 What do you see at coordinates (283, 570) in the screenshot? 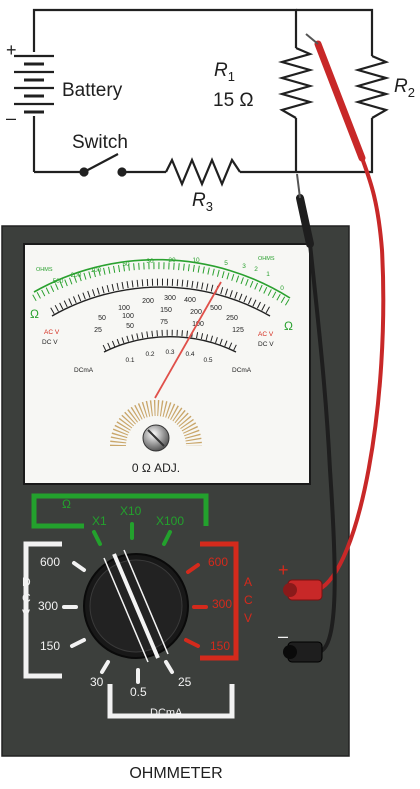
I see `plus-jack-label: +` at bounding box center [283, 570].